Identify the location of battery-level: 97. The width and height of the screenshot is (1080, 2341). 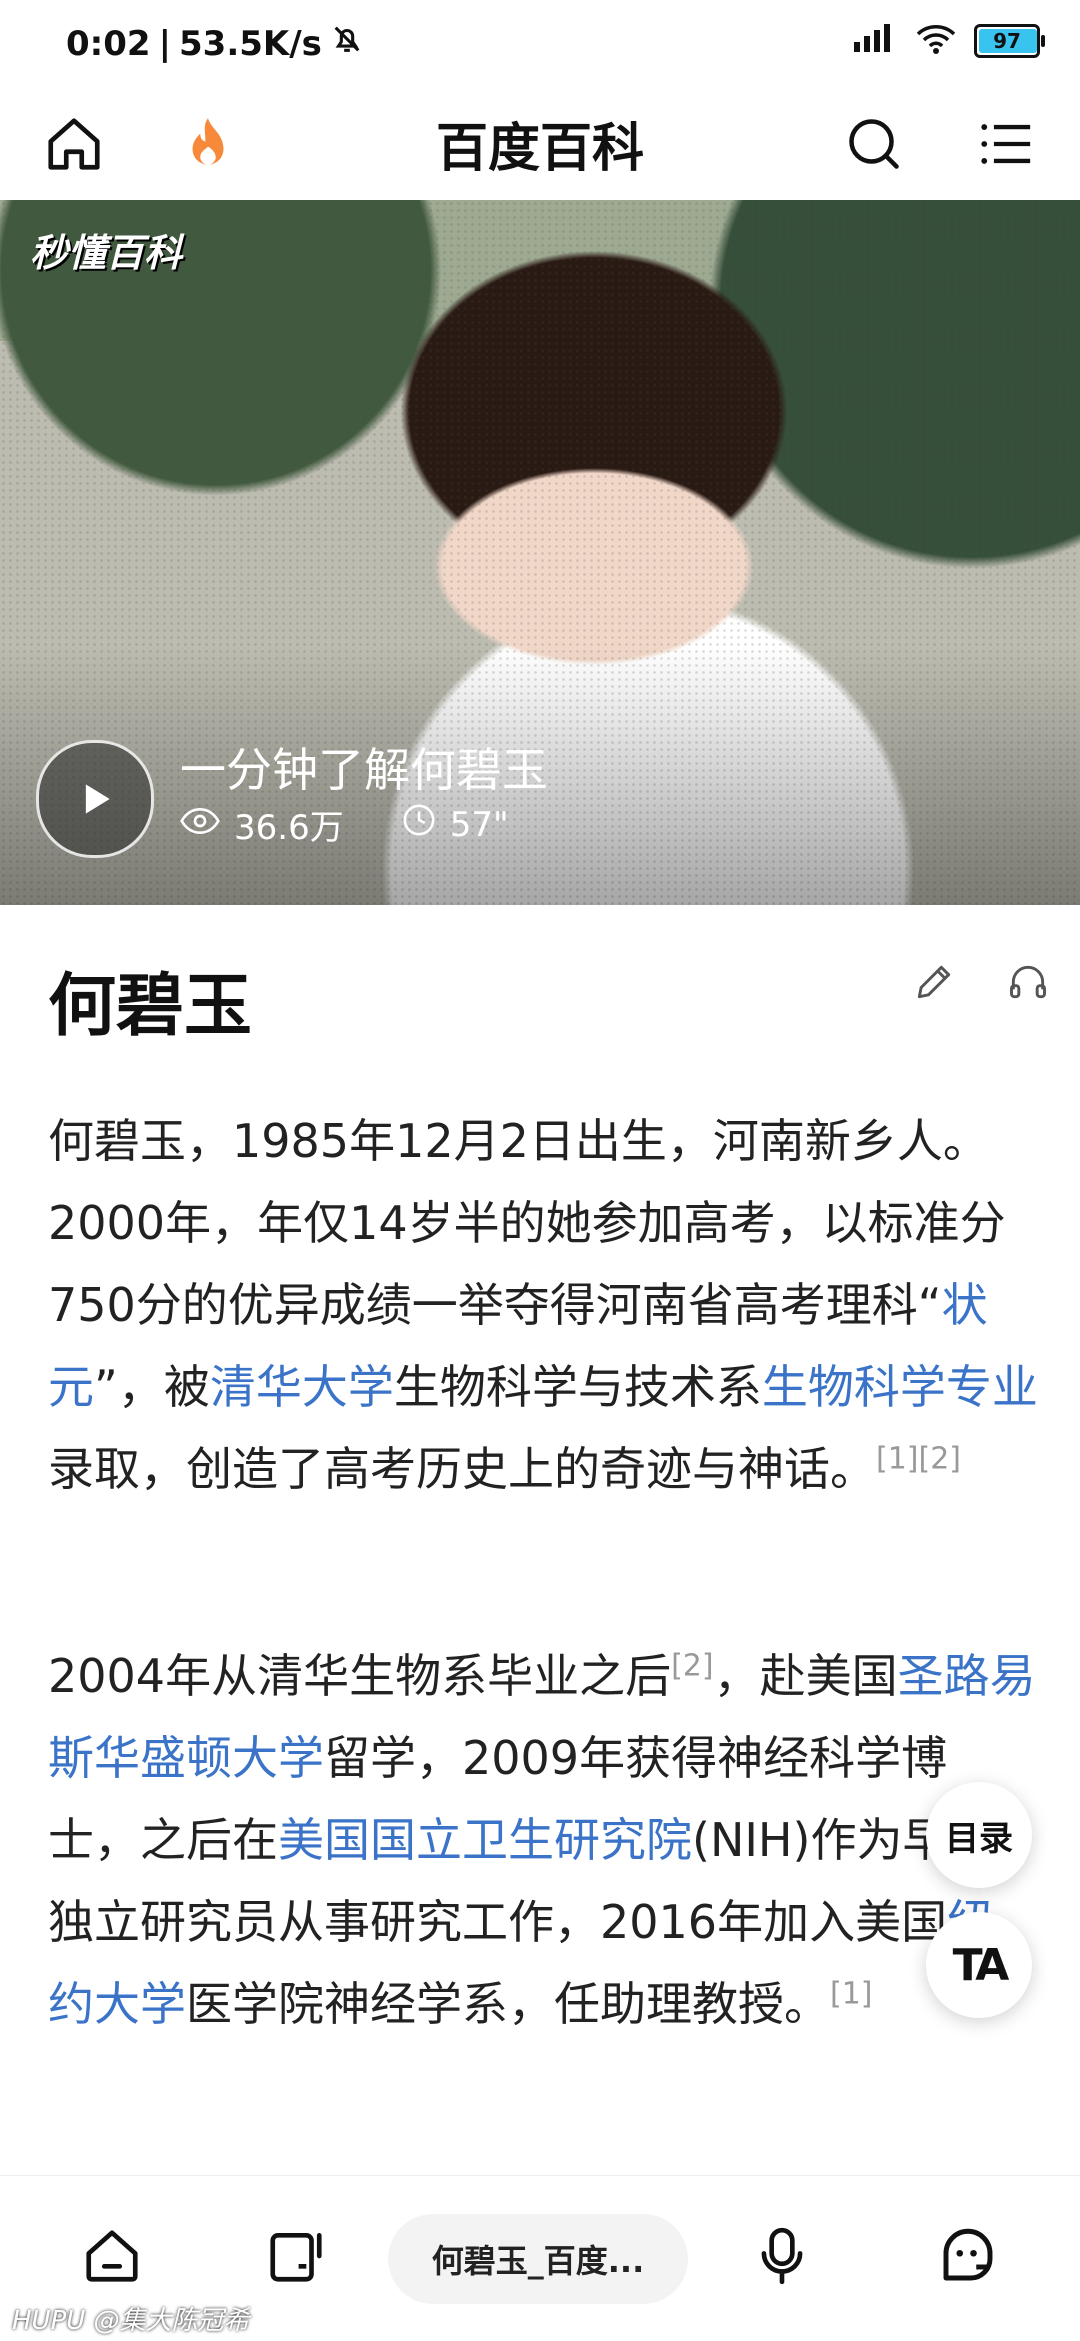
(1007, 41).